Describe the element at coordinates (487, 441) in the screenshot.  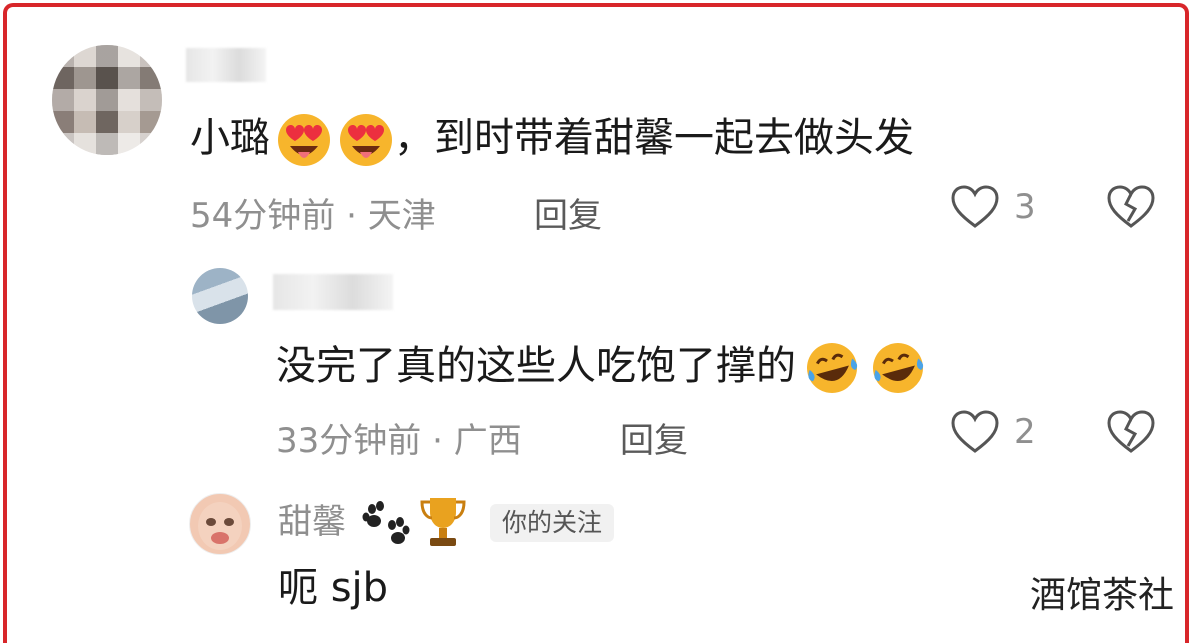
I see `comment-location: 广西` at that location.